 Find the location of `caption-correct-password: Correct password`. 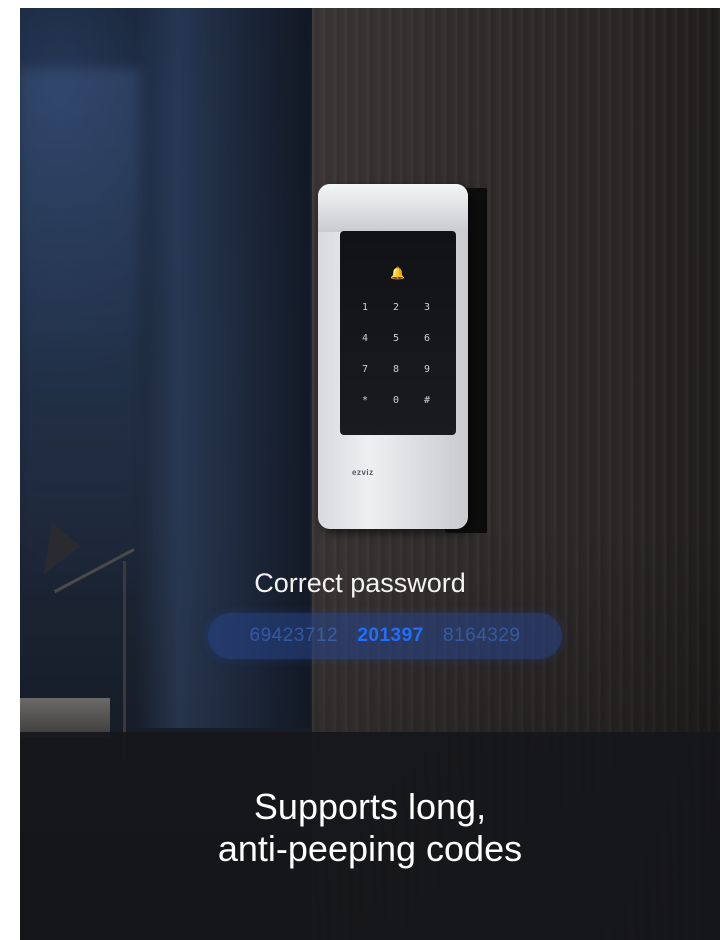

caption-correct-password: Correct password is located at coordinates (360, 583).